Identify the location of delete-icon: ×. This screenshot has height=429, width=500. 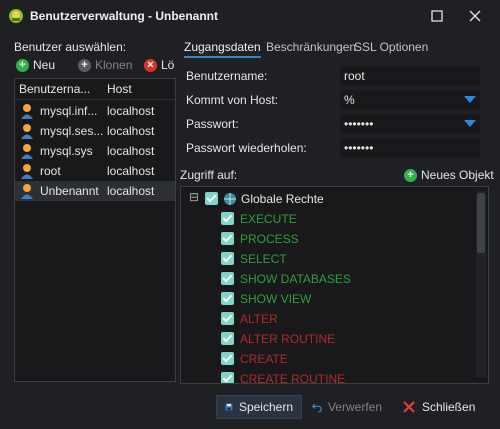
(150, 65).